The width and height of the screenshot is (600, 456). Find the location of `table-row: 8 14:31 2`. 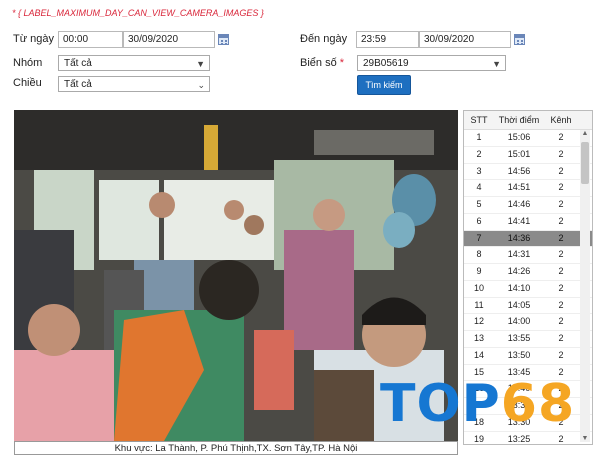

table-row: 8 14:31 2 is located at coordinates (528, 255).